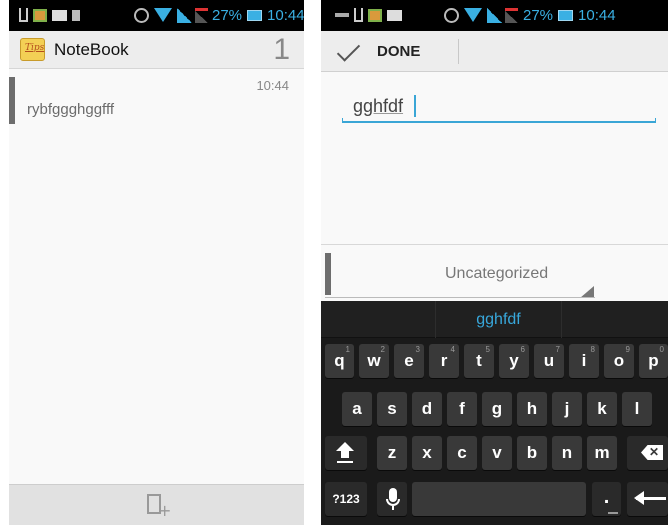 The image size is (668, 525). I want to click on signal-icon, so click(184, 15).